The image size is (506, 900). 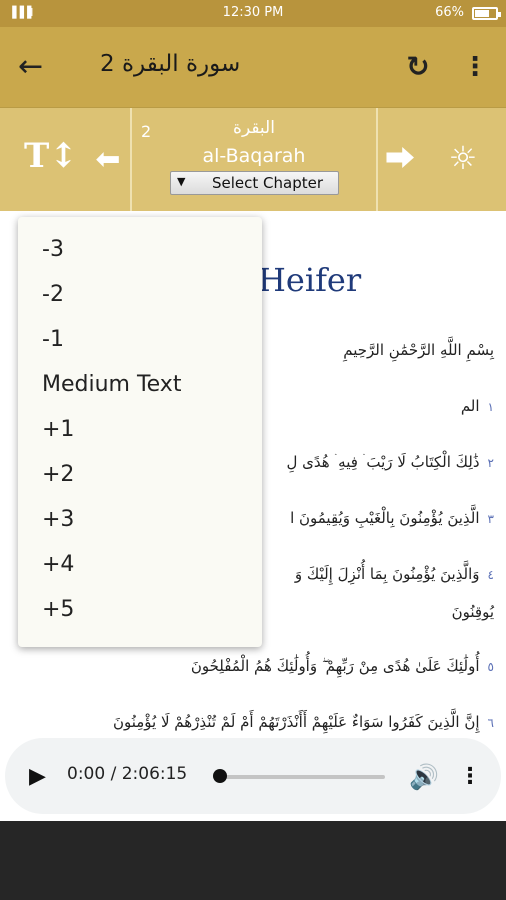 I want to click on bottom-area, so click(x=253, y=860).